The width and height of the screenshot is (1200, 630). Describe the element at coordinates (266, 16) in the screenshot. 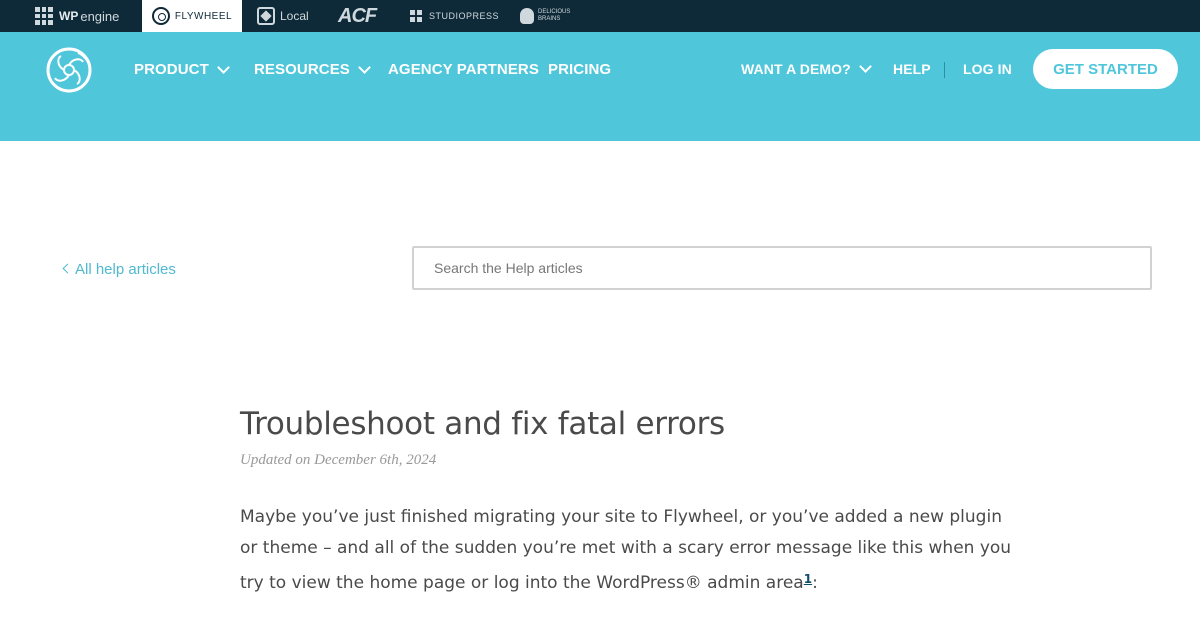

I see `local-logo-icon` at that location.